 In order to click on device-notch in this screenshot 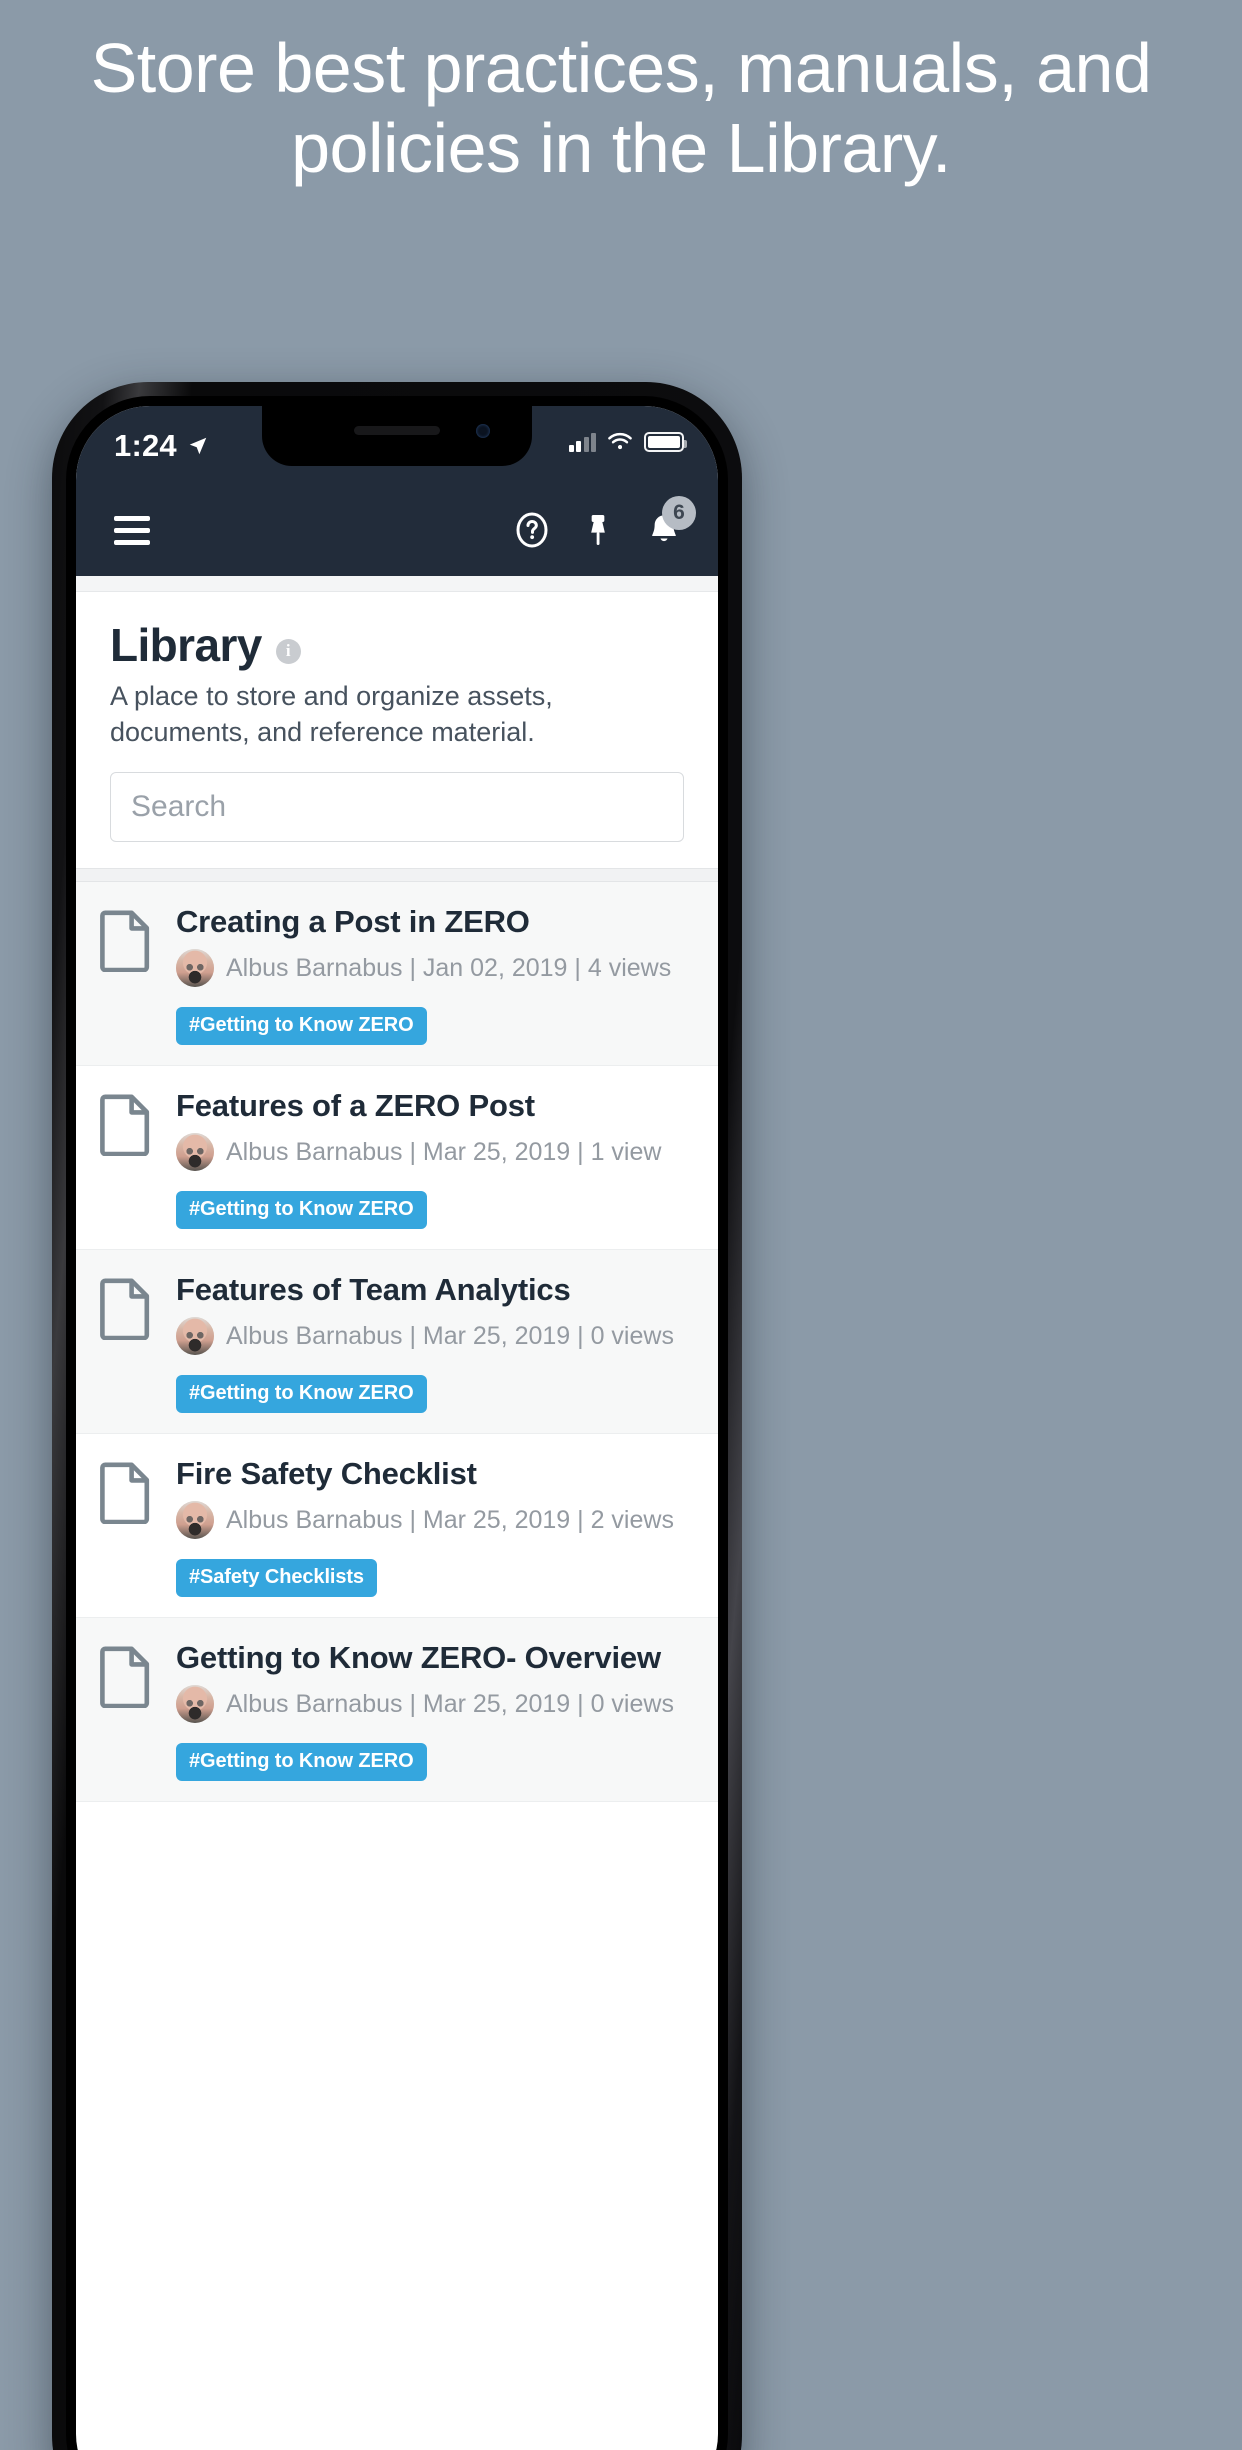, I will do `click(397, 436)`.